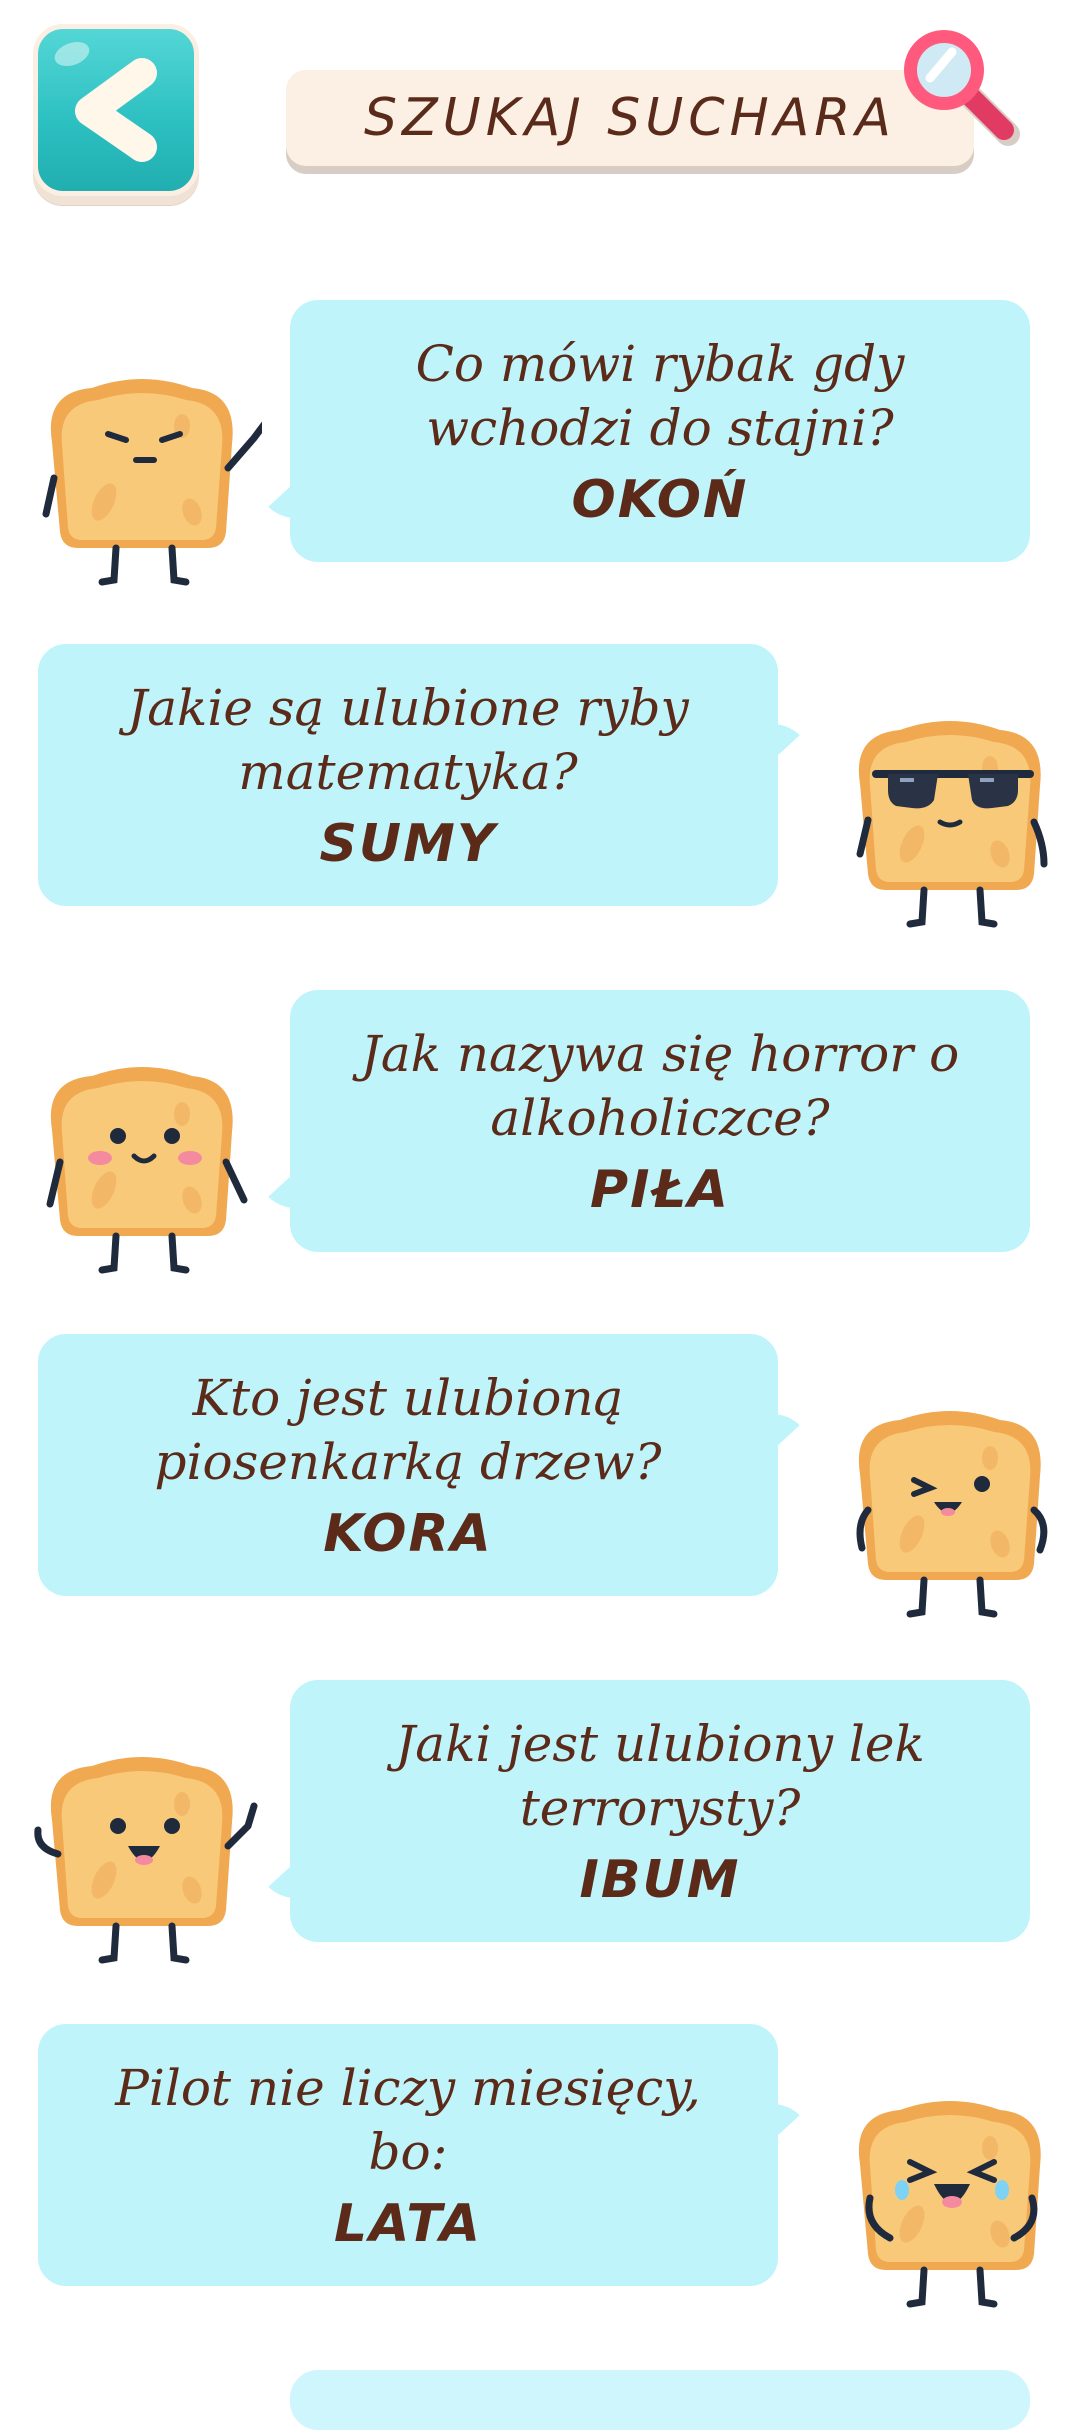 Image resolution: width=1080 pixels, height=2430 pixels. What do you see at coordinates (939, 1504) in the screenshot?
I see `toast-winking-mascot` at bounding box center [939, 1504].